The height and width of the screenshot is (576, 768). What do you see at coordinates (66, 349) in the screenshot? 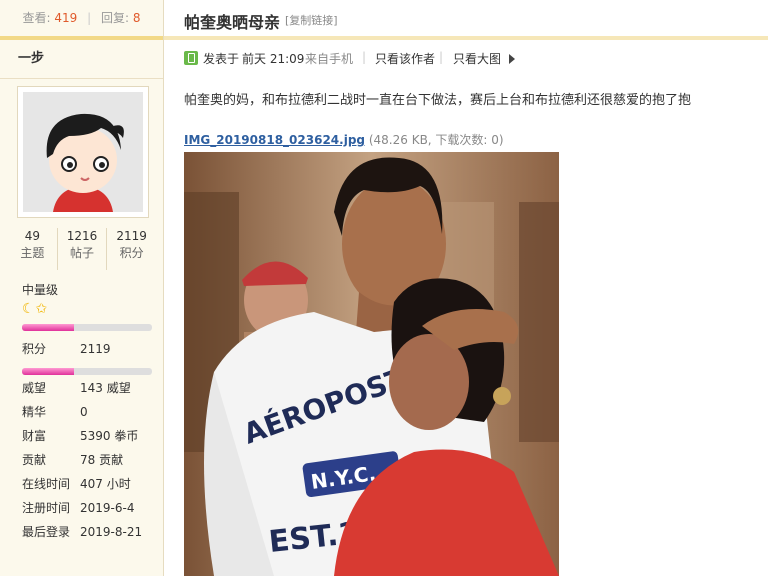
I see `points-row: 积分 2119` at bounding box center [66, 349].